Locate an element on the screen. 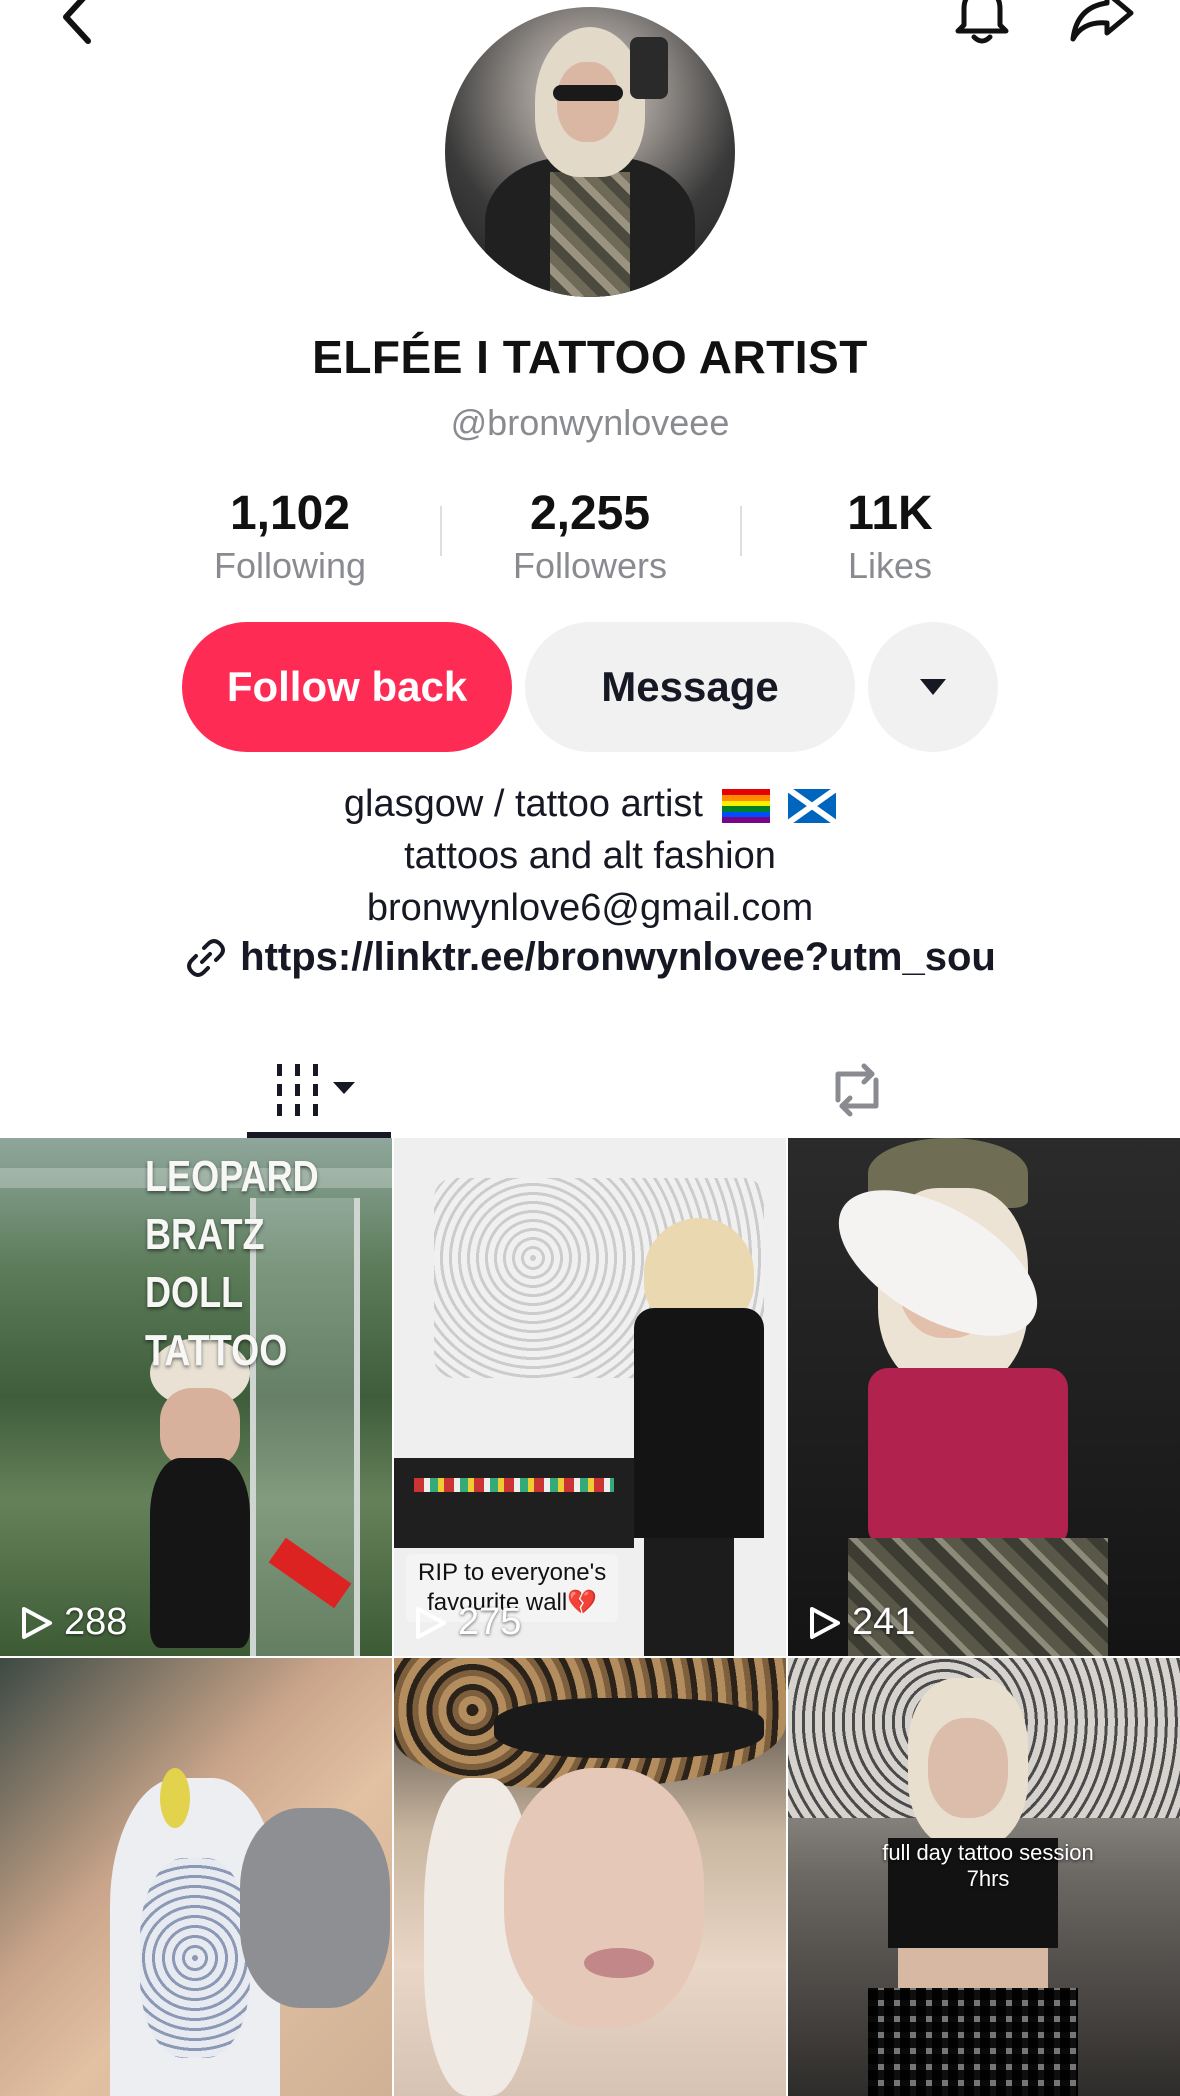  message-button: Message is located at coordinates (690, 687).